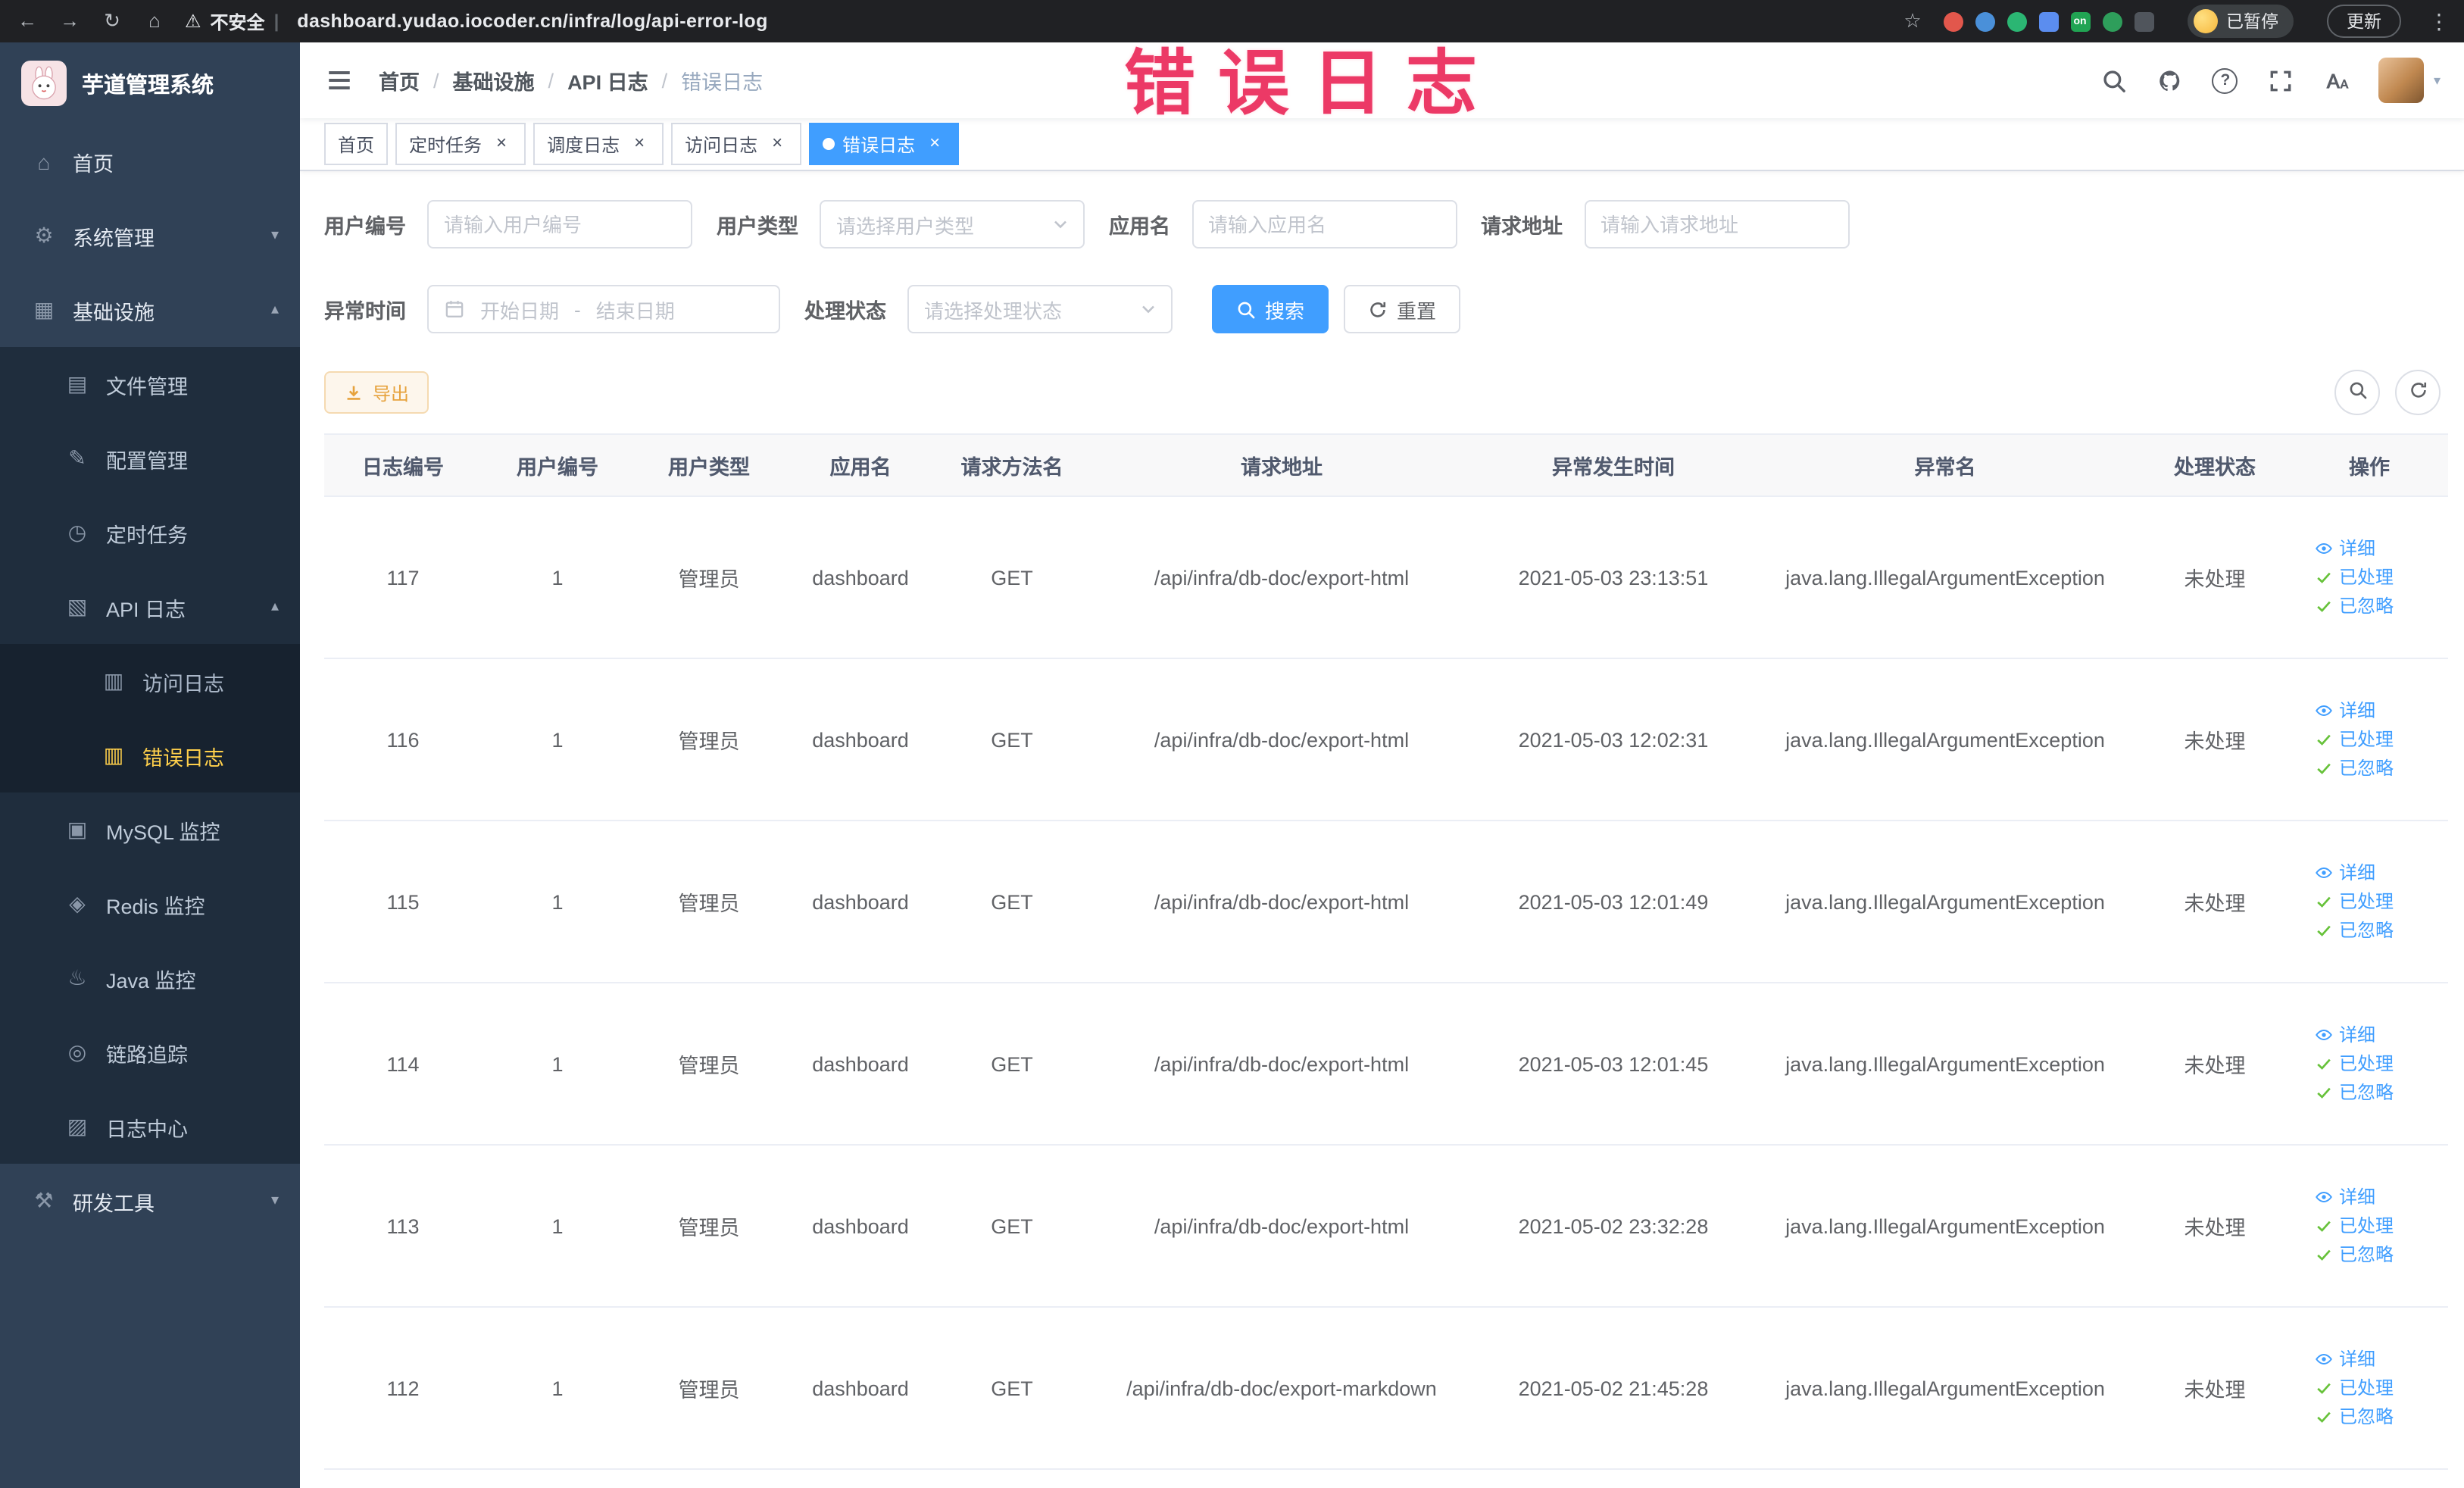 The image size is (2464, 1488). I want to click on sidebar-item-system: ⚙ 系统管理 ▾, so click(150, 236).